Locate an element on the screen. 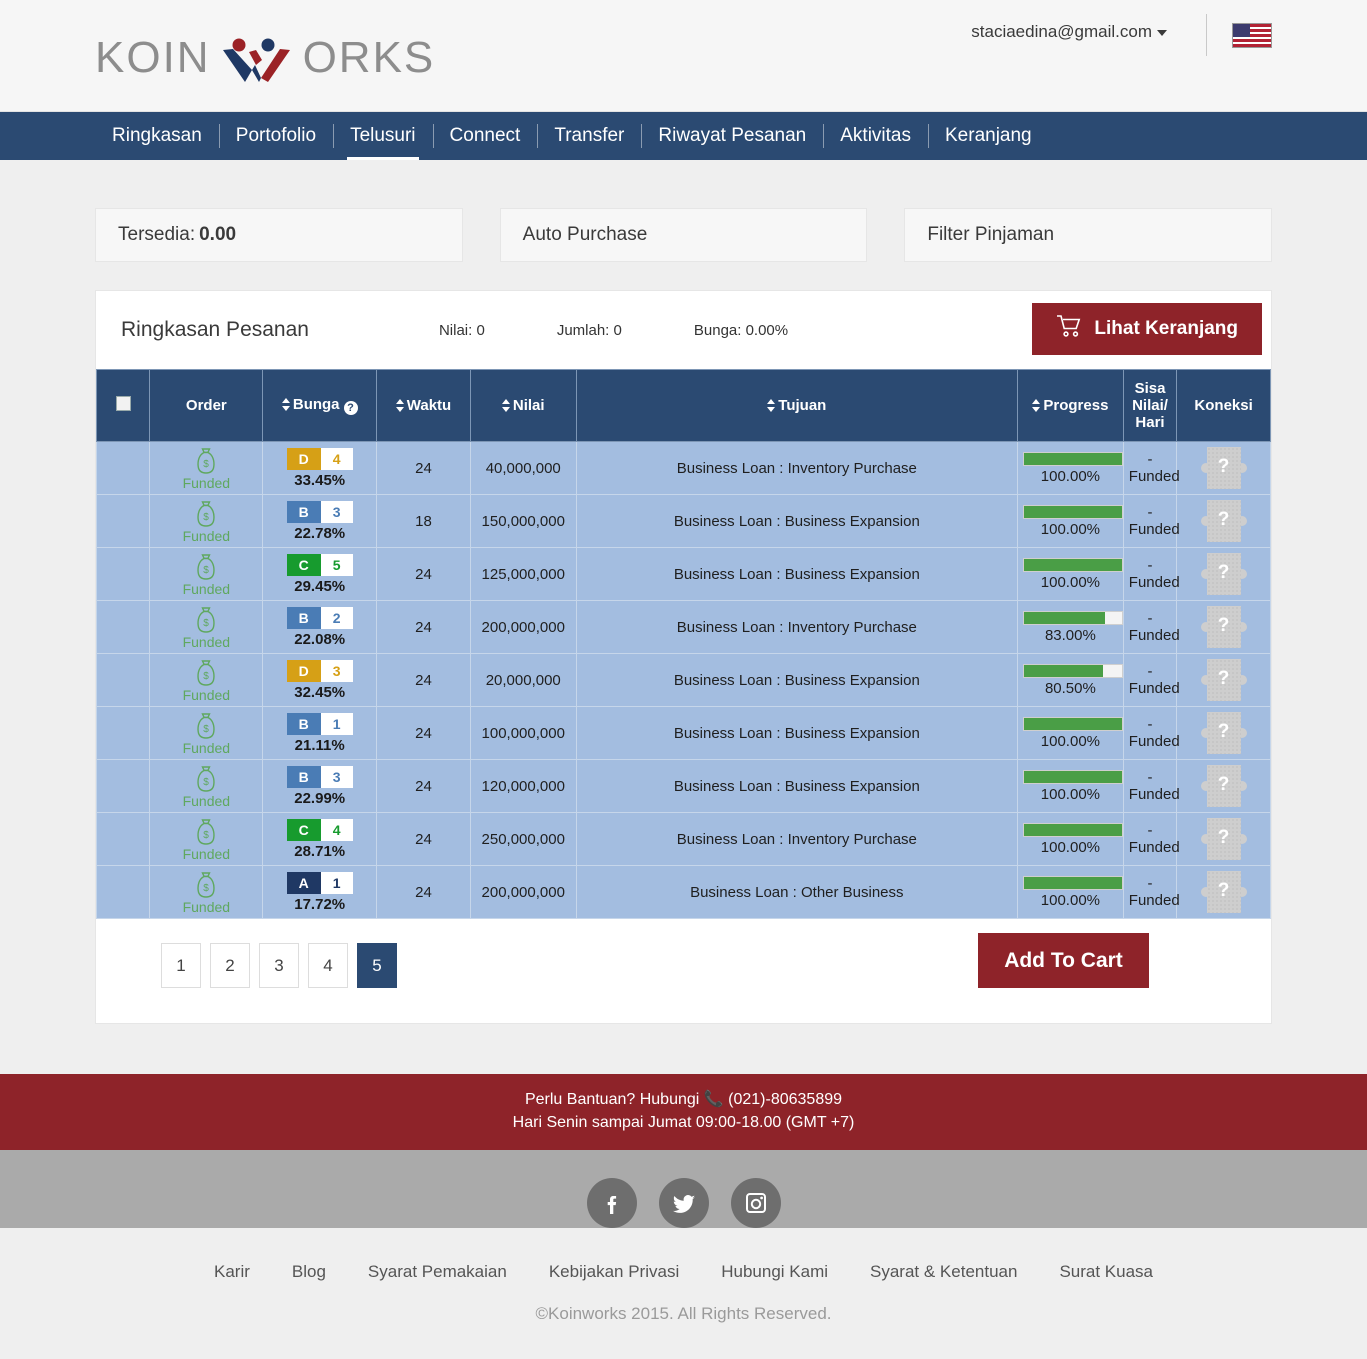  filter-pinjaman-panel: Filter Pinjaman is located at coordinates (1088, 235).